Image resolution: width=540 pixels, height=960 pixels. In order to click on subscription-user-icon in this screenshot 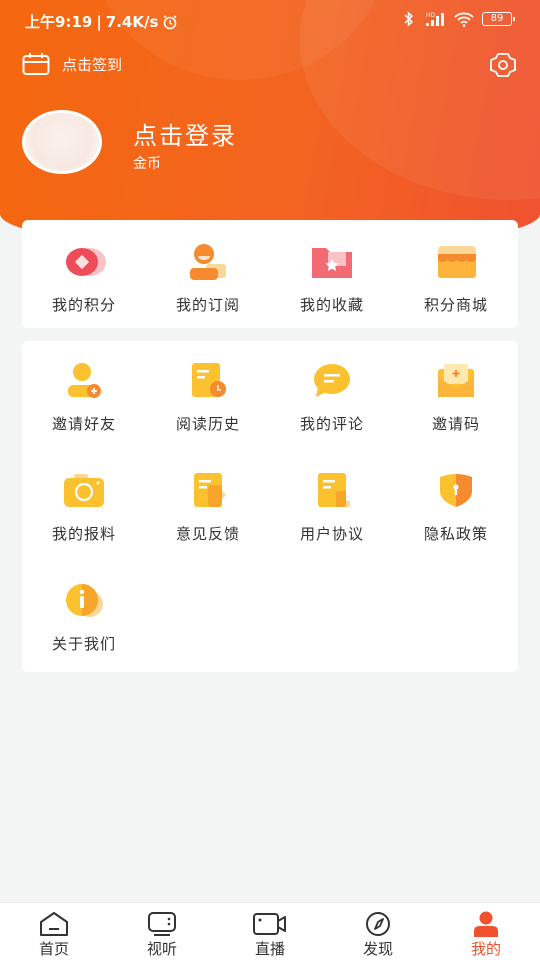, I will do `click(208, 262)`.